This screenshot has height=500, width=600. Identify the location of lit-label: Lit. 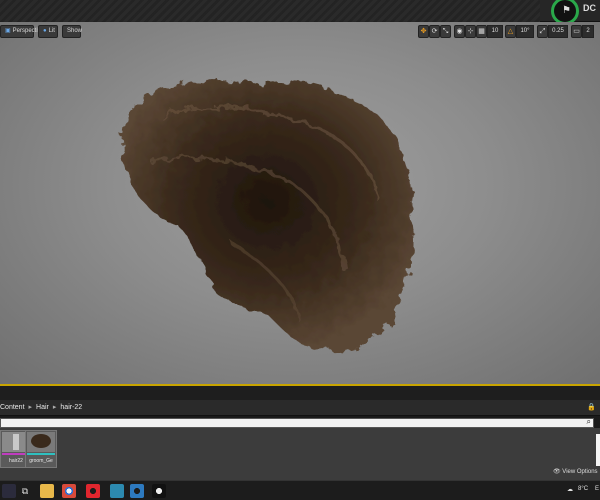
(51, 31).